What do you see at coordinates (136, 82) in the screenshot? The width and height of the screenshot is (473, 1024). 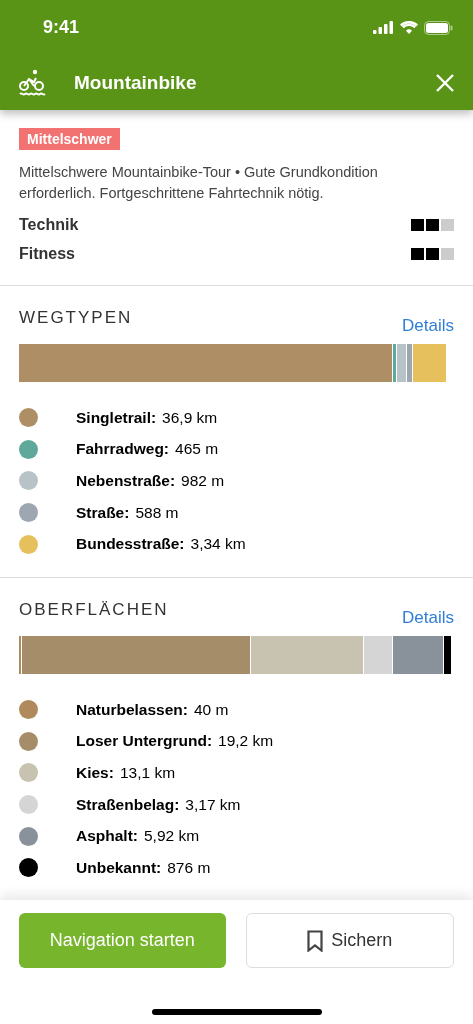 I see `header-title: Mountainbike` at bounding box center [136, 82].